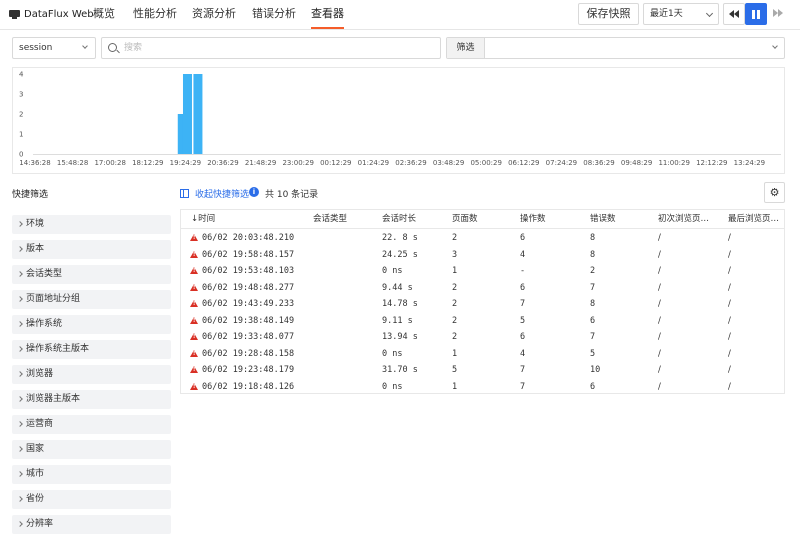  I want to click on collapse-quick-filter-button: 收起快捷筛选, so click(214, 193).